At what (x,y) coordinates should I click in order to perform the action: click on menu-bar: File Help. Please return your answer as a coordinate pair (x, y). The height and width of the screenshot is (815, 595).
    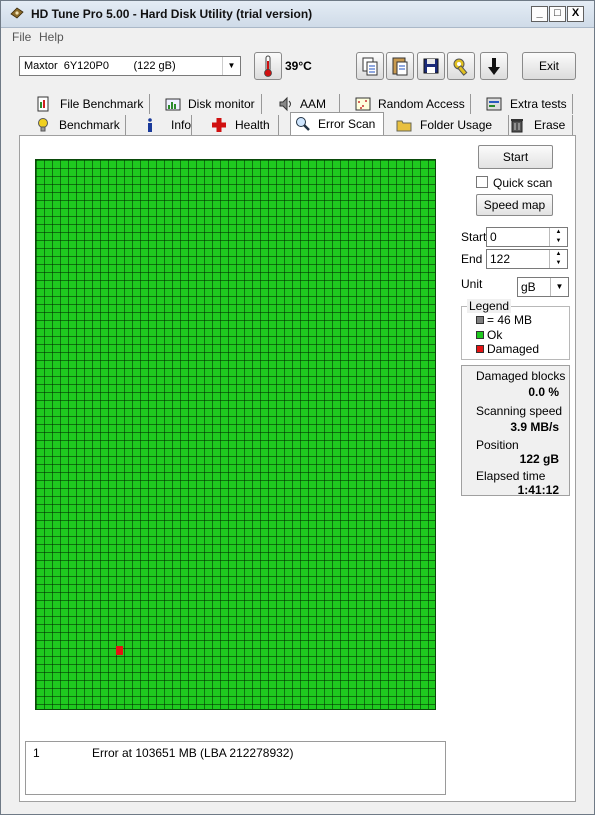
    Looking at the image, I should click on (297, 37).